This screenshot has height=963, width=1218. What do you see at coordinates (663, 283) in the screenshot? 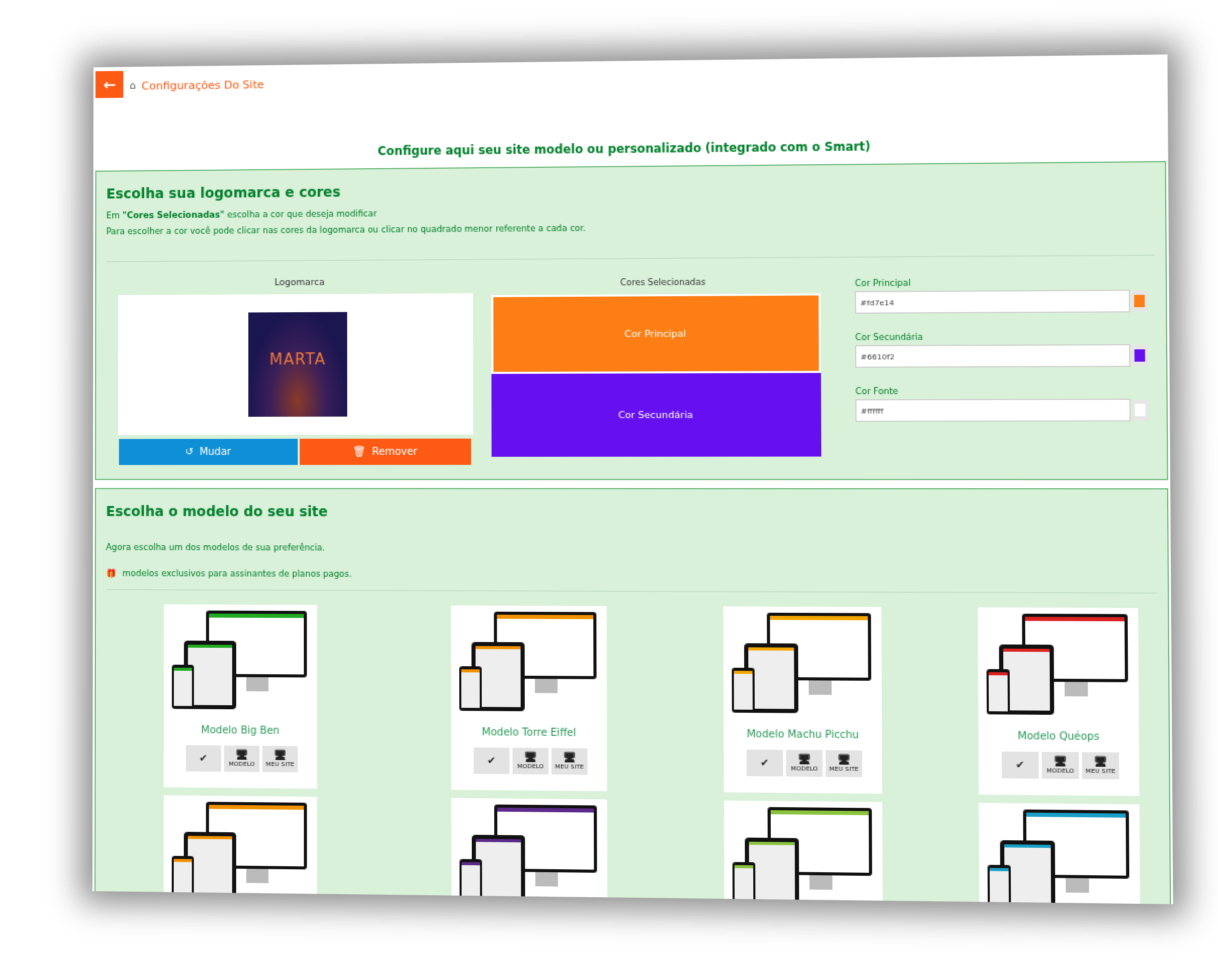
I see `selected-colors-label: Cores Selecionadas` at bounding box center [663, 283].